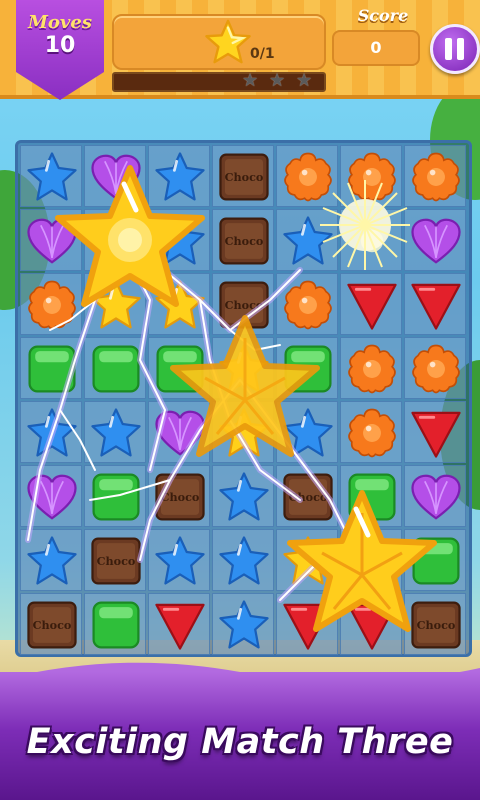 The width and height of the screenshot is (480, 800). I want to click on star-icon: ★, so click(304, 80).